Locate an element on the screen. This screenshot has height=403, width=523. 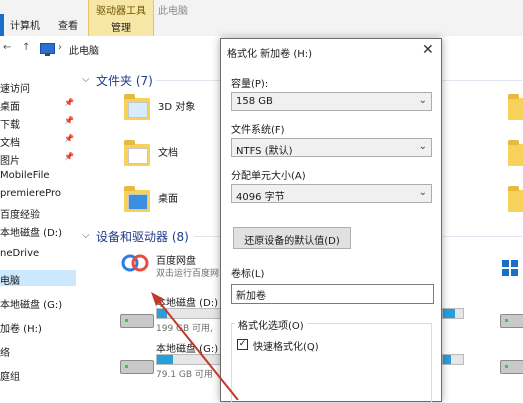
folder-desktop-label: 桌面 is located at coordinates (168, 197).